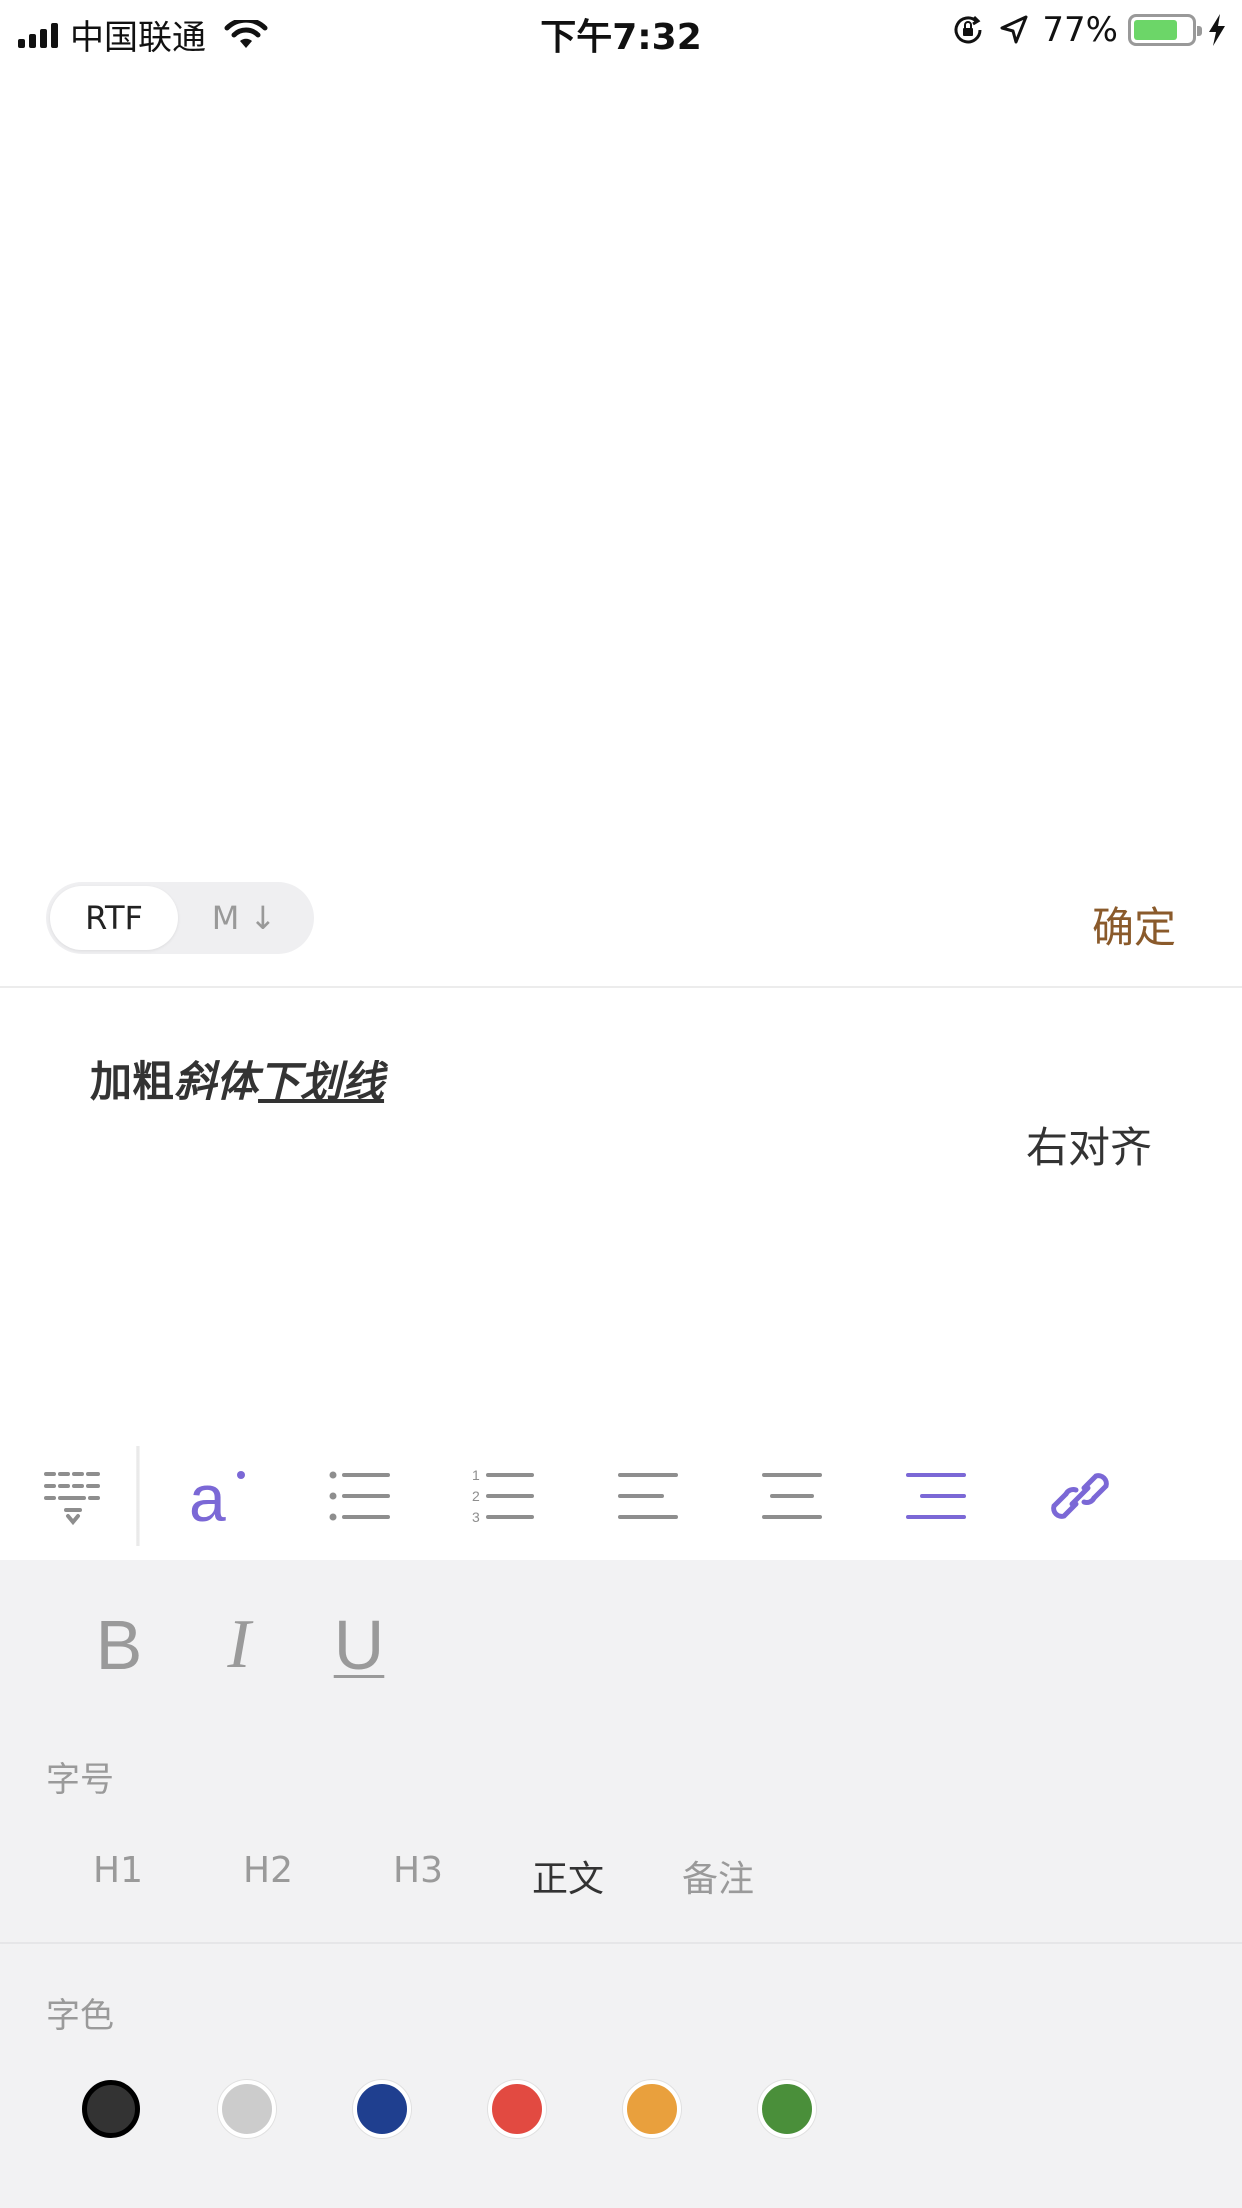 This screenshot has height=2208, width=1242. I want to click on align-center-icon, so click(792, 1496).